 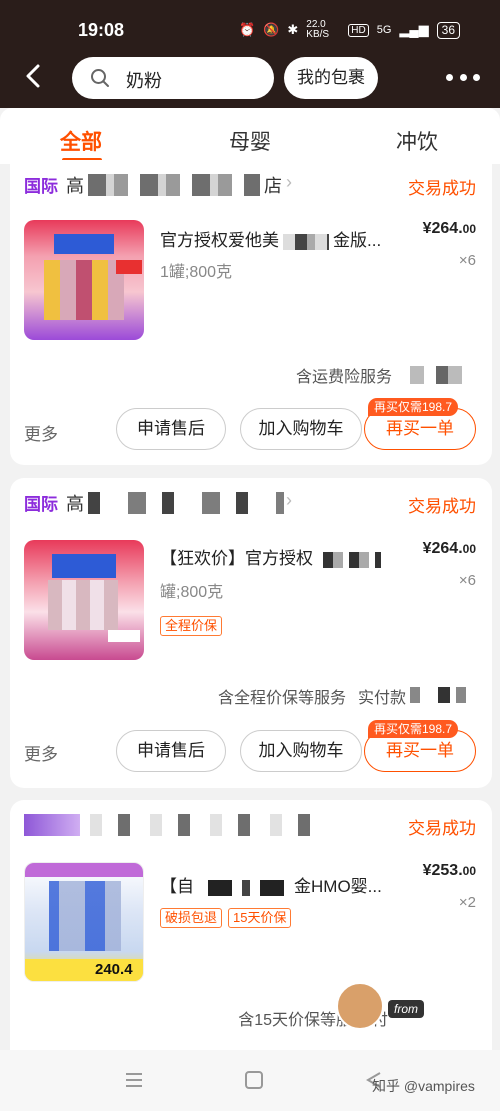 I want to click on more-options-icon, so click(x=463, y=77).